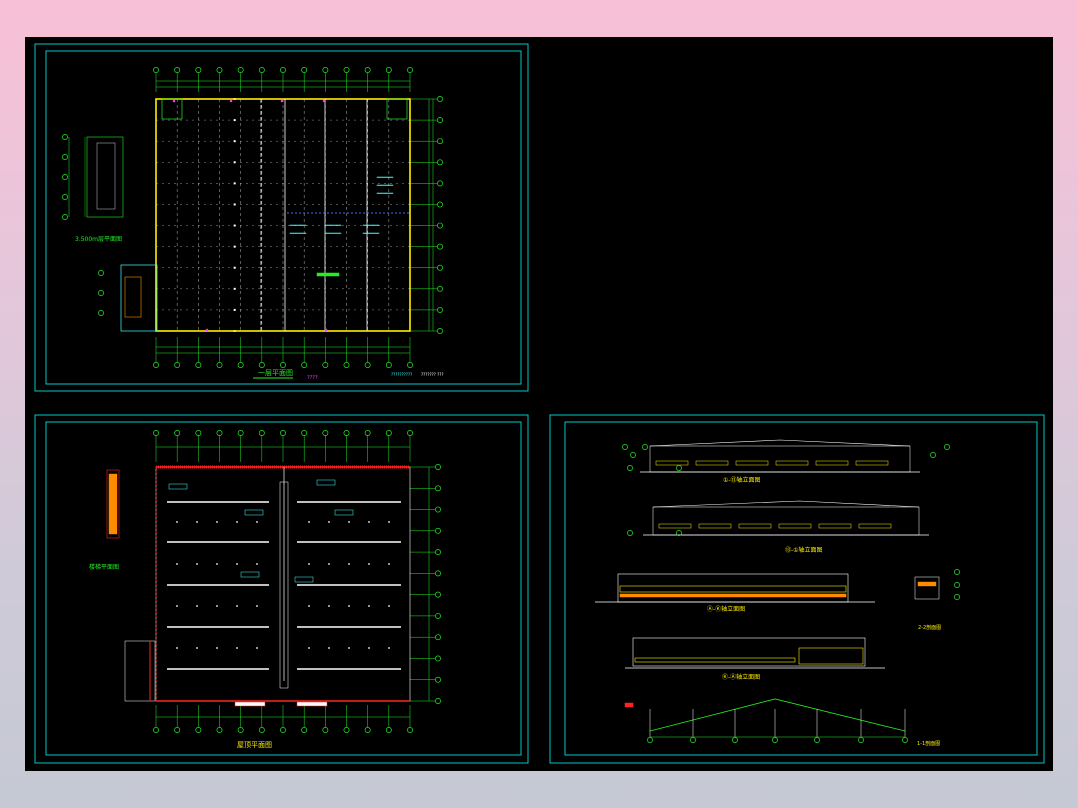 The image size is (1078, 808). Describe the element at coordinates (742, 480) in the screenshot. I see `elevation-1-title: ①-⑬轴立面图` at that location.